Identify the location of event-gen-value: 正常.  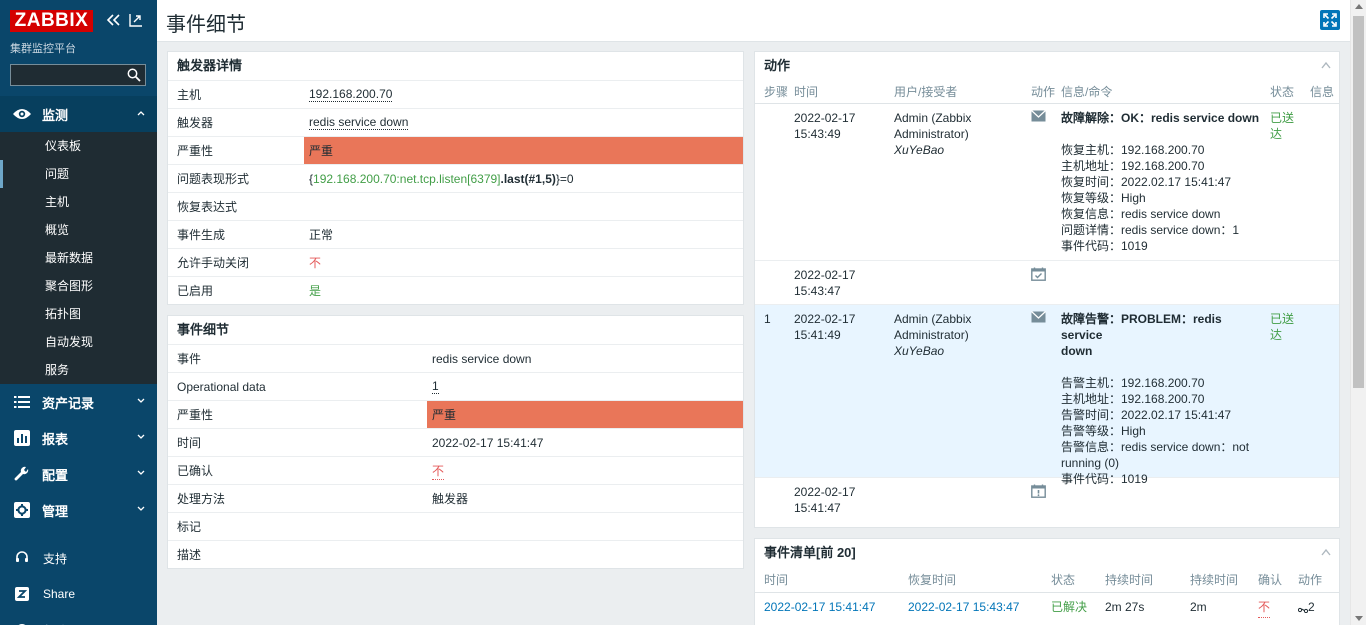
(321, 235).